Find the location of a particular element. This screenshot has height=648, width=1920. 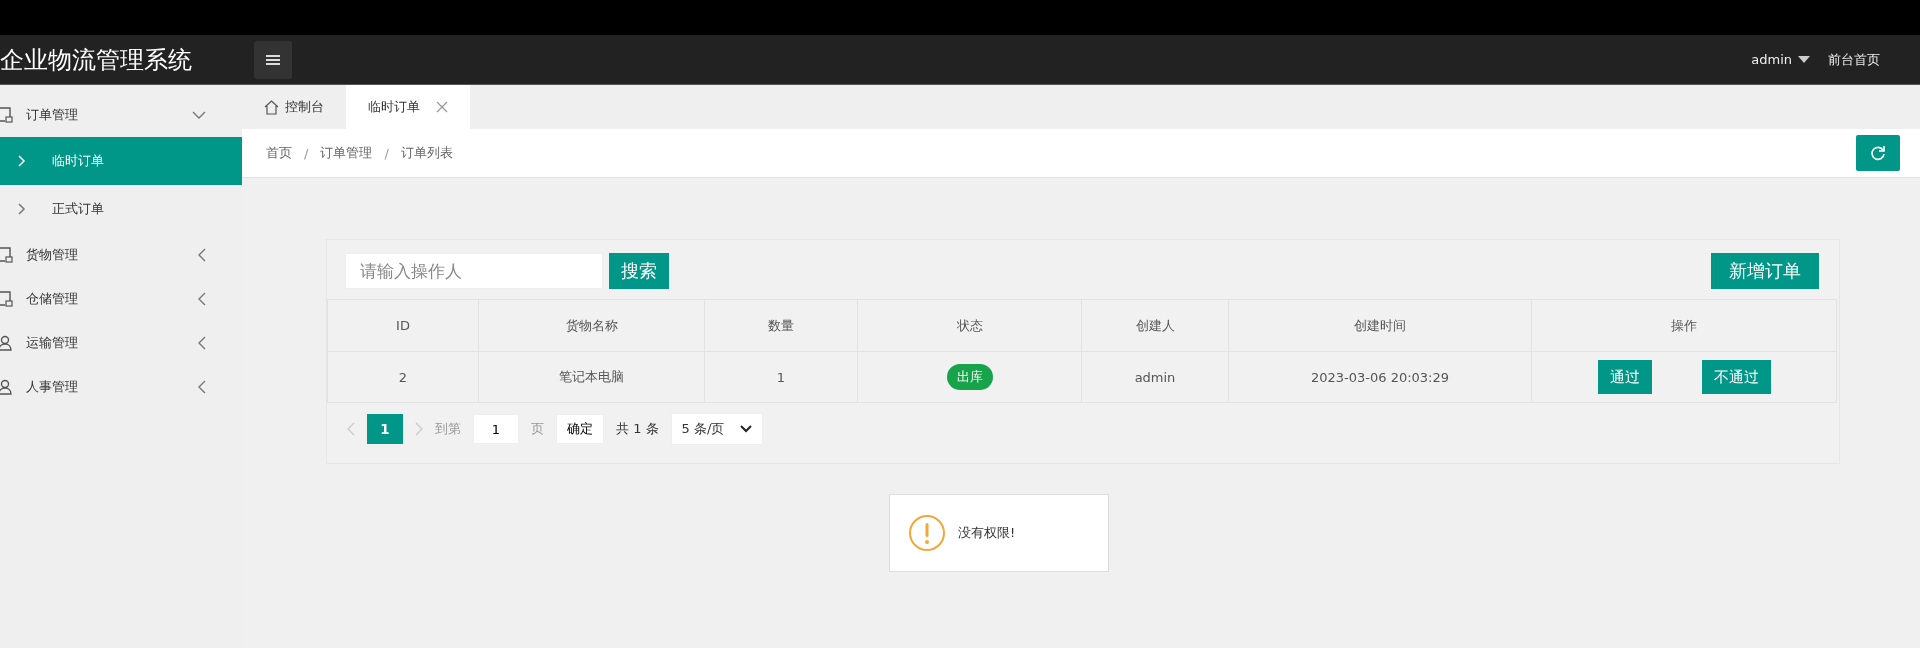

column-header: 货物名称 is located at coordinates (591, 325).